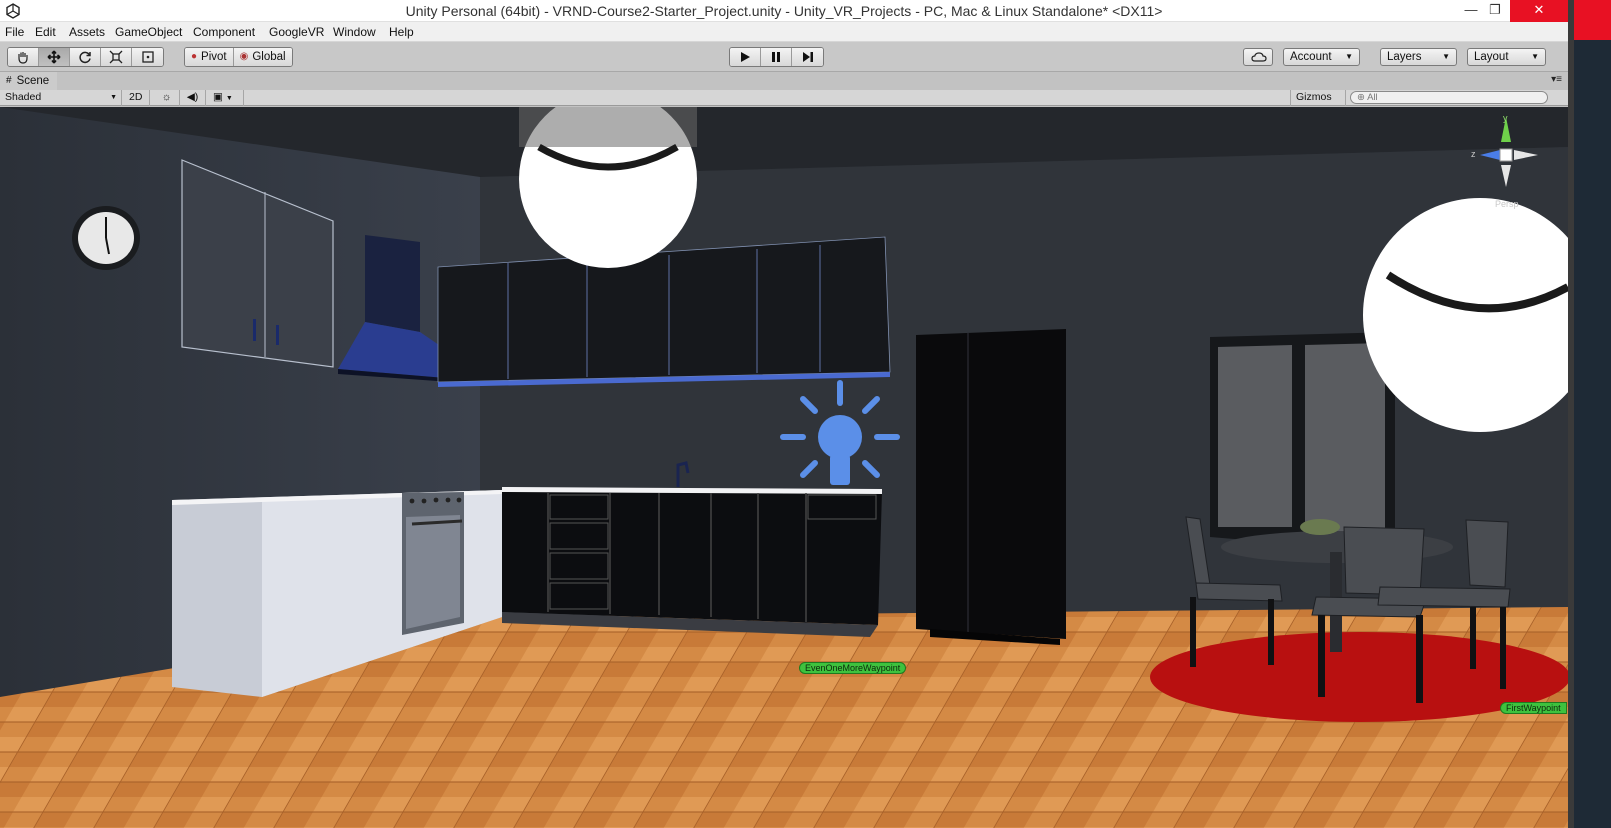 This screenshot has width=1611, height=828. I want to click on maximize-button: ❐, so click(1495, 11).